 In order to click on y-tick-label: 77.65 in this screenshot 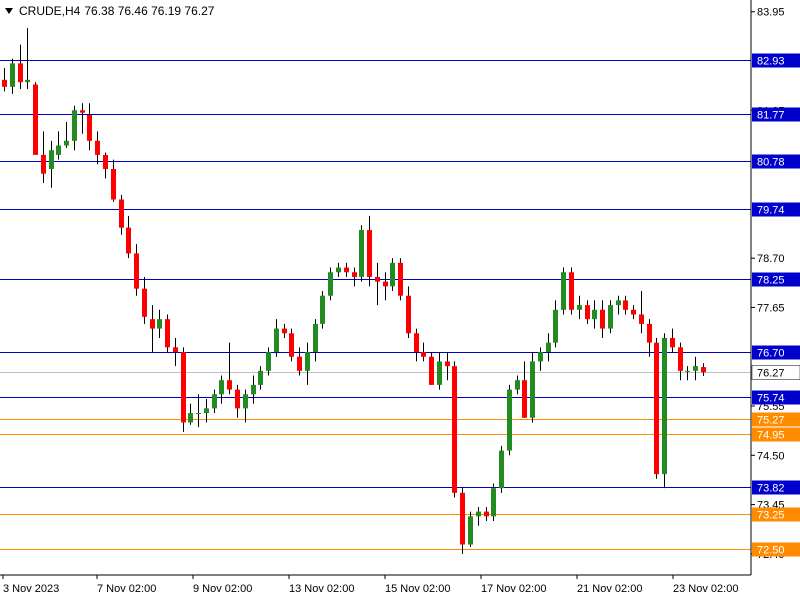, I will do `click(771, 308)`.